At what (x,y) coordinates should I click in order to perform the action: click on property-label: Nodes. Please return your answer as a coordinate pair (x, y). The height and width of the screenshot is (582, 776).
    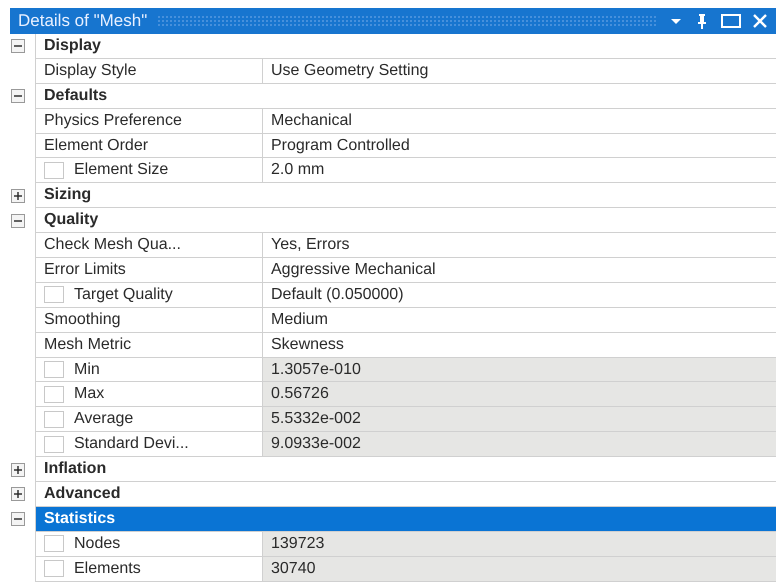
    Looking at the image, I should click on (97, 543).